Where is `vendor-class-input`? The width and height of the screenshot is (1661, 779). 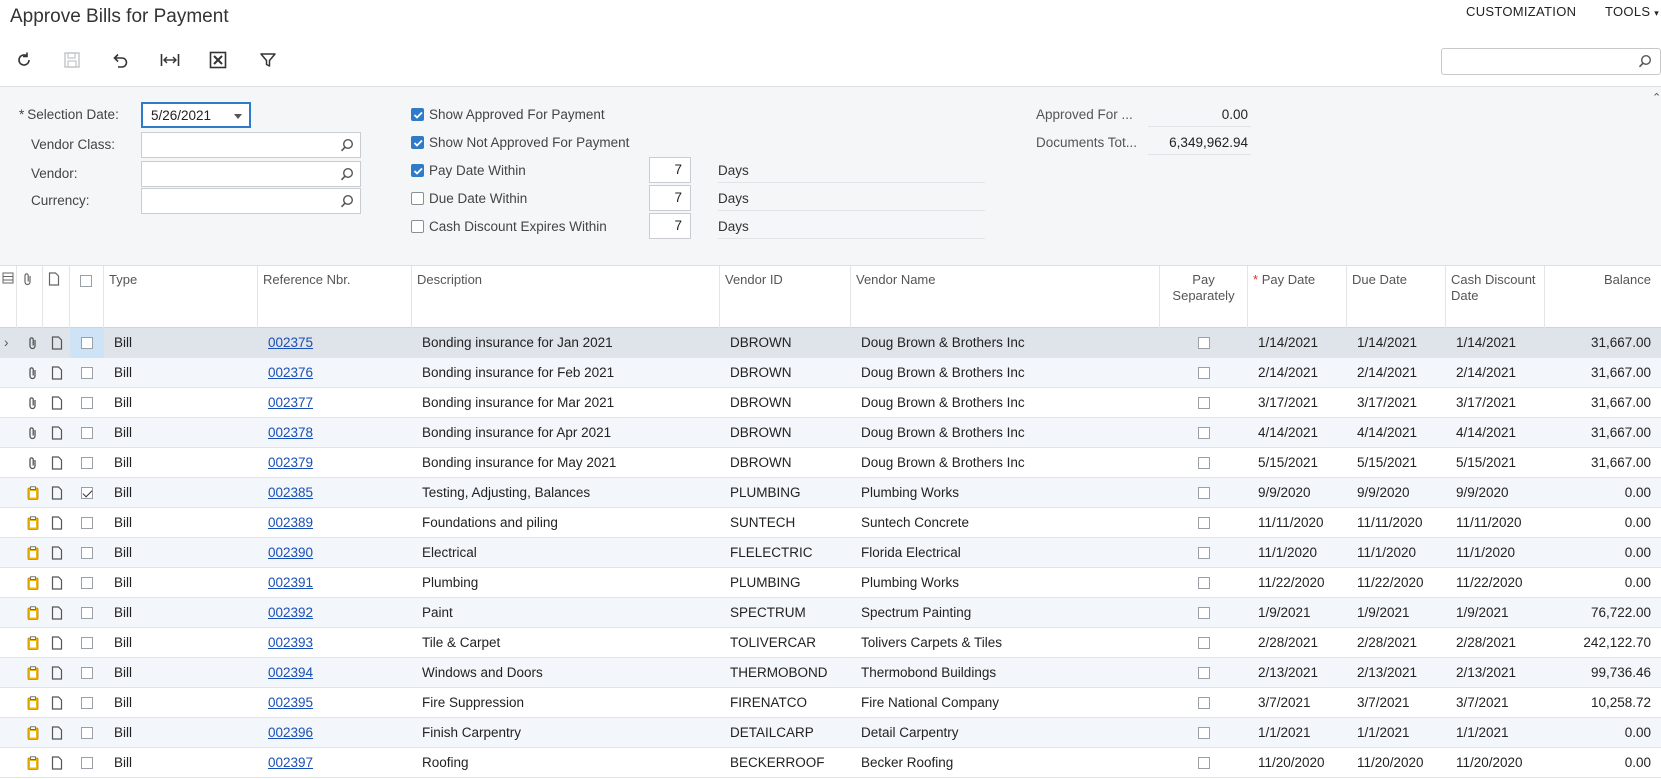
vendor-class-input is located at coordinates (251, 145).